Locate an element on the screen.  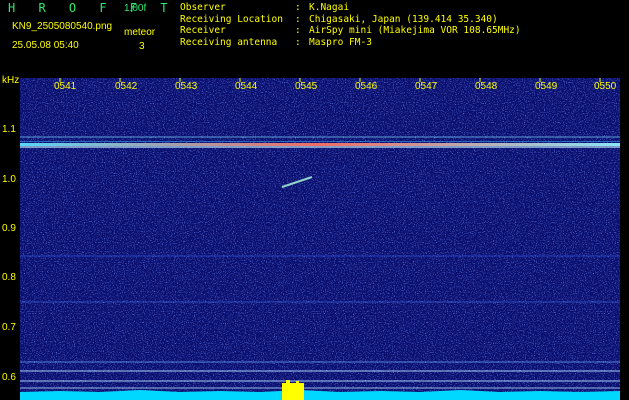
info-value: AirSpy mini (Miakejima VOR 108.65MHz) is located at coordinates (415, 30).